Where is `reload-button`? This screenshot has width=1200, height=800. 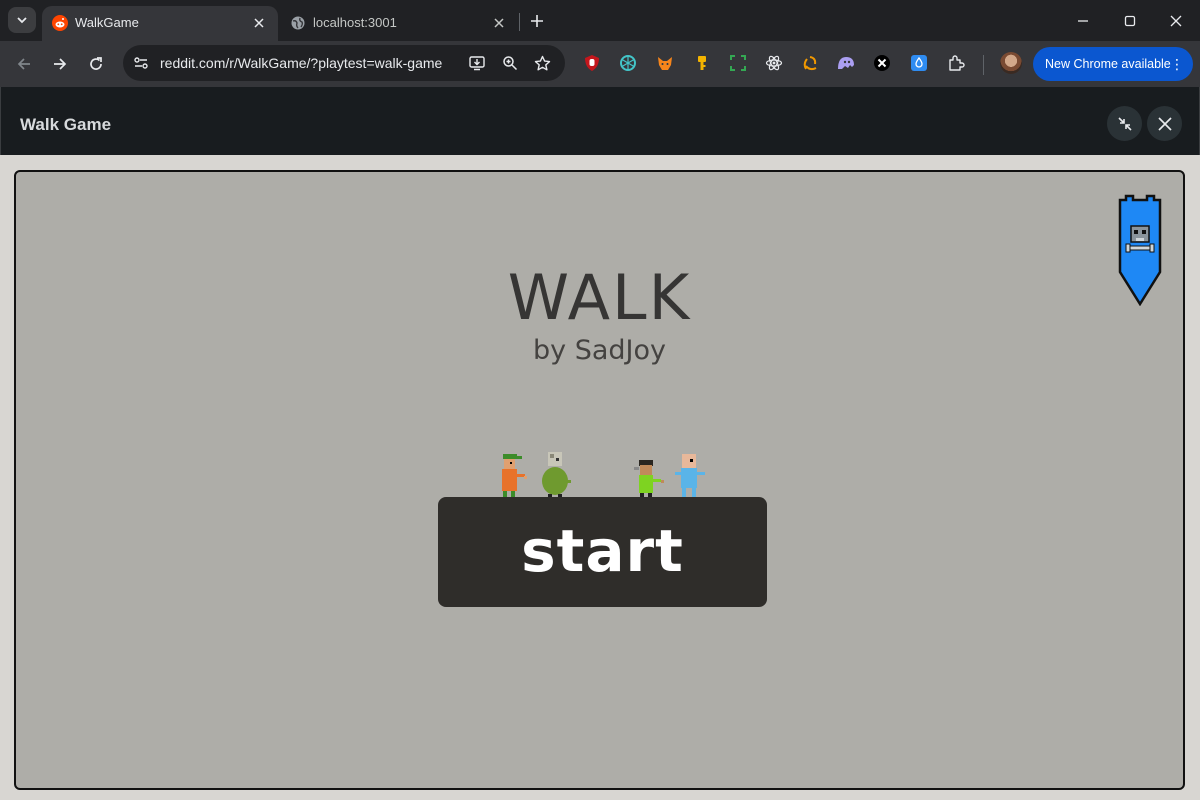
reload-button is located at coordinates (96, 64).